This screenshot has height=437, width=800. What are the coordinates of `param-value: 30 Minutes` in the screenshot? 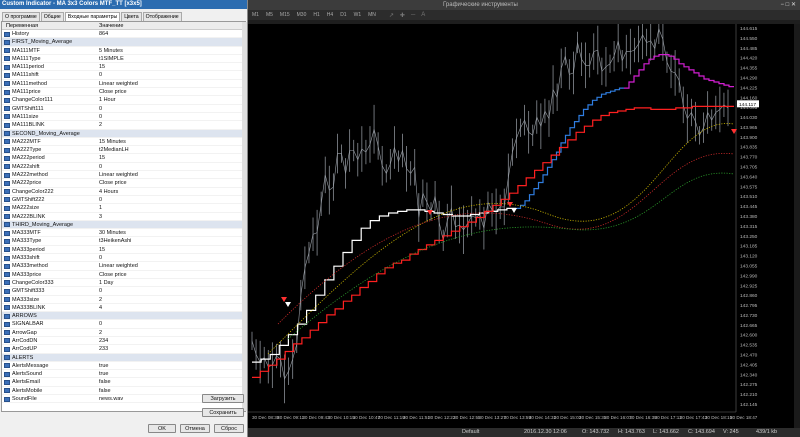 It's located at (139, 232).